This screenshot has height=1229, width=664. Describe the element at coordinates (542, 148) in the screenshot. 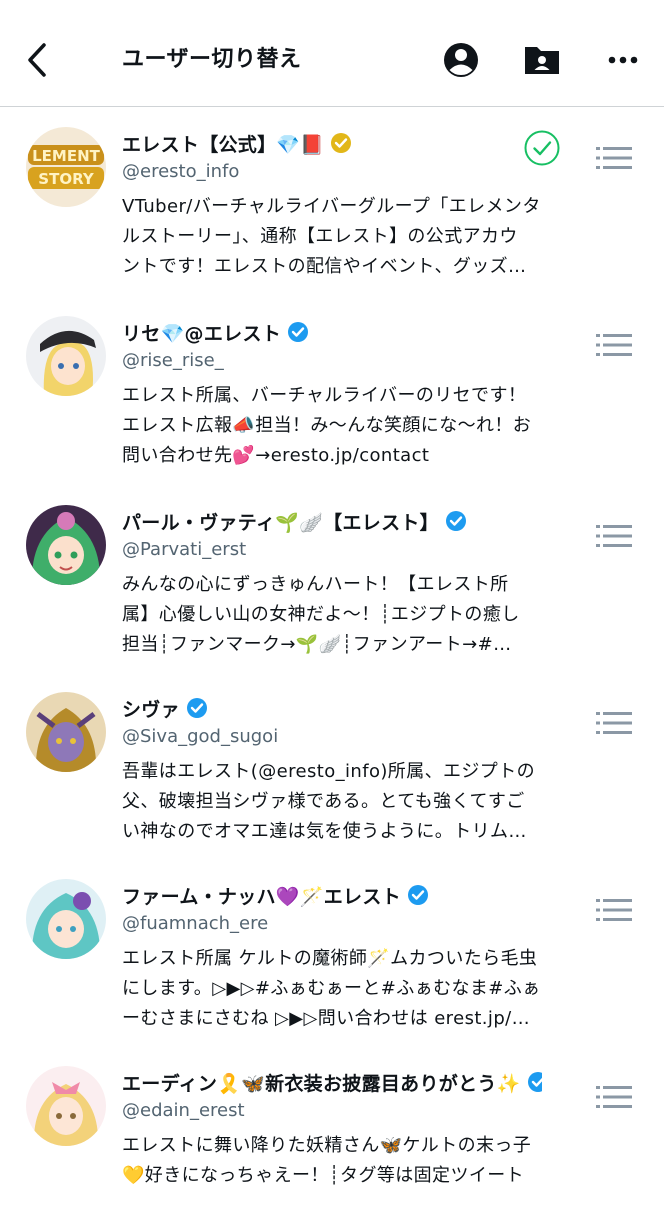

I see `selected-check-icon` at that location.